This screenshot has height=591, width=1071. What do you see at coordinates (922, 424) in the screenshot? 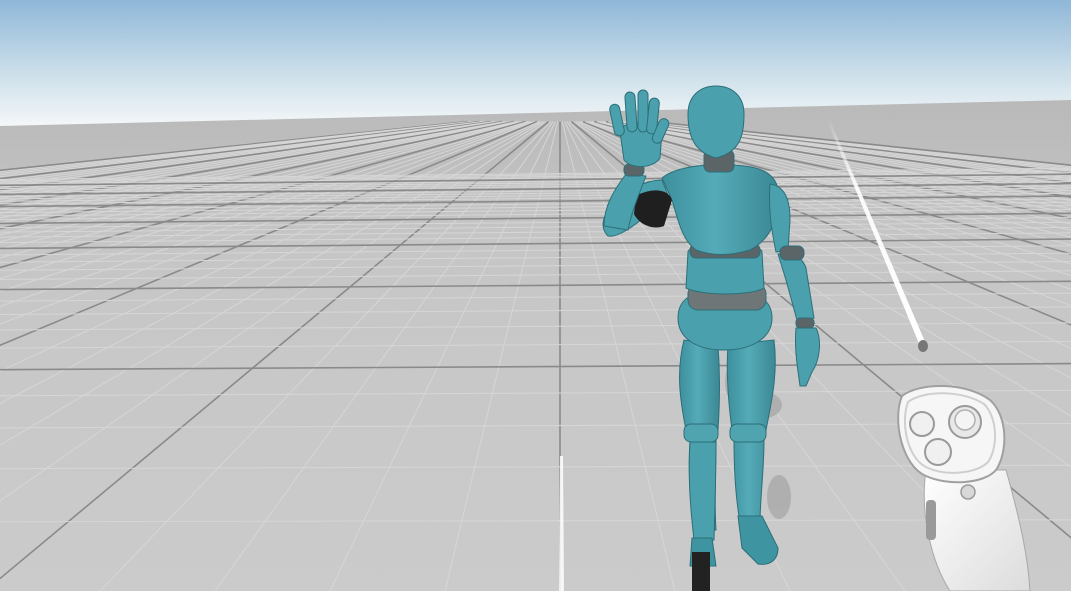
I see `button-b-icon` at bounding box center [922, 424].